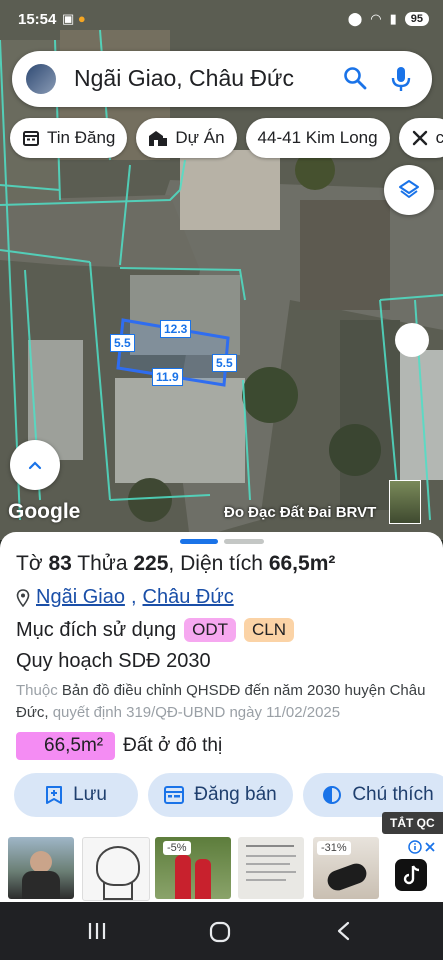  What do you see at coordinates (401, 79) in the screenshot?
I see `microphone-icon` at bounding box center [401, 79].